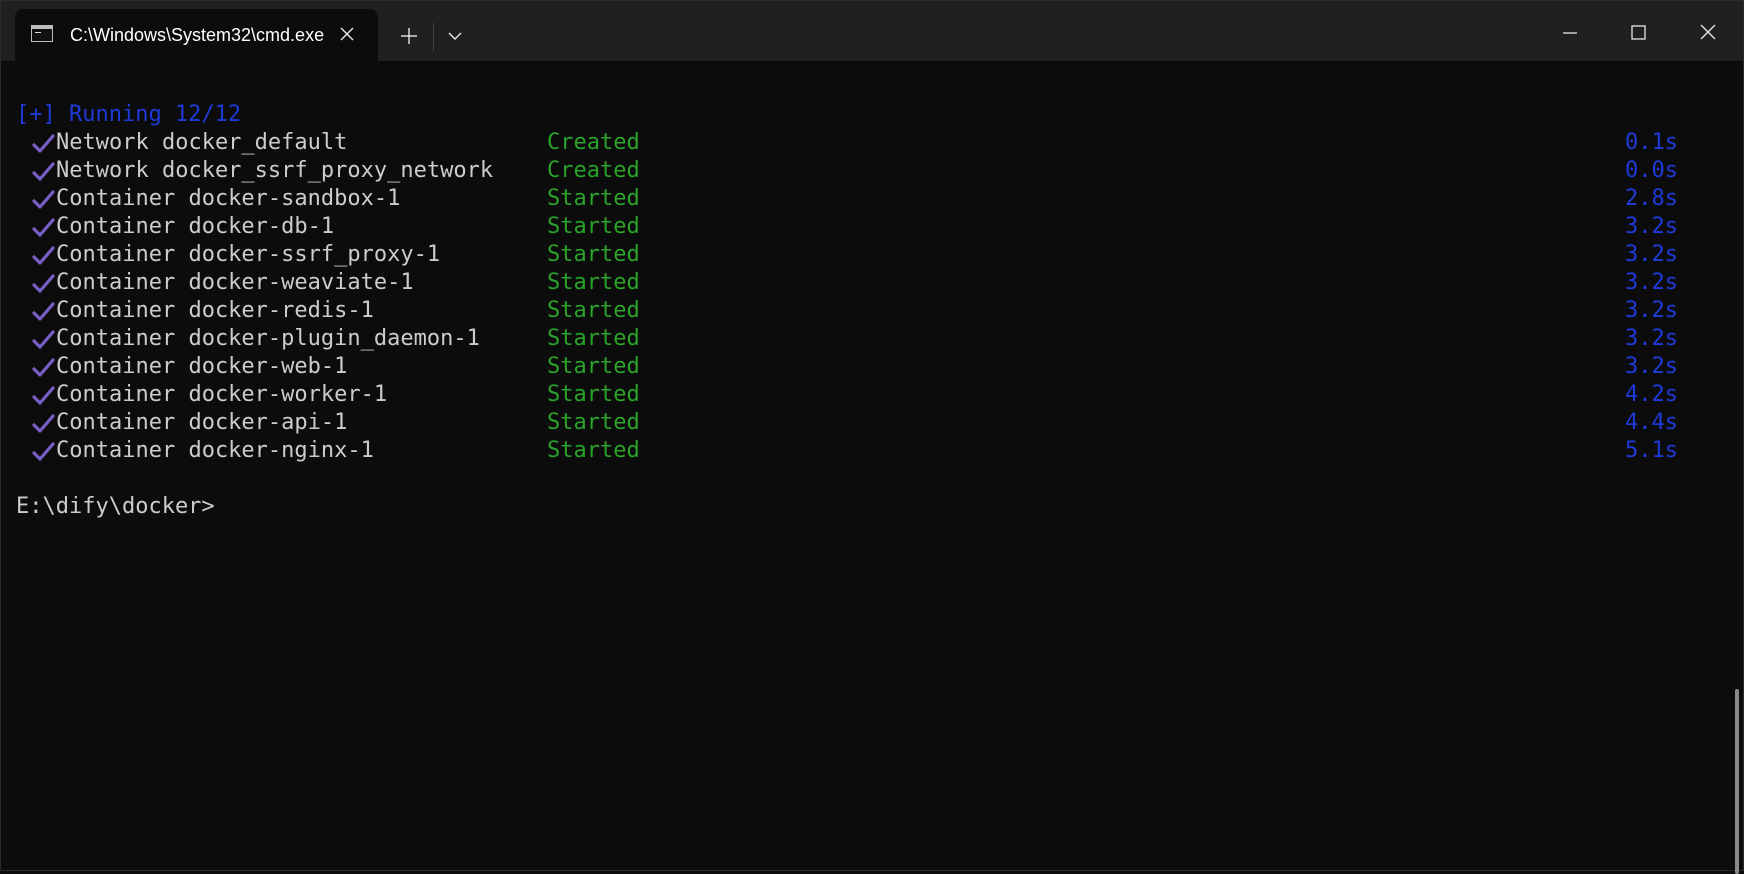  Describe the element at coordinates (42, 33) in the screenshot. I see `console-icon` at that location.